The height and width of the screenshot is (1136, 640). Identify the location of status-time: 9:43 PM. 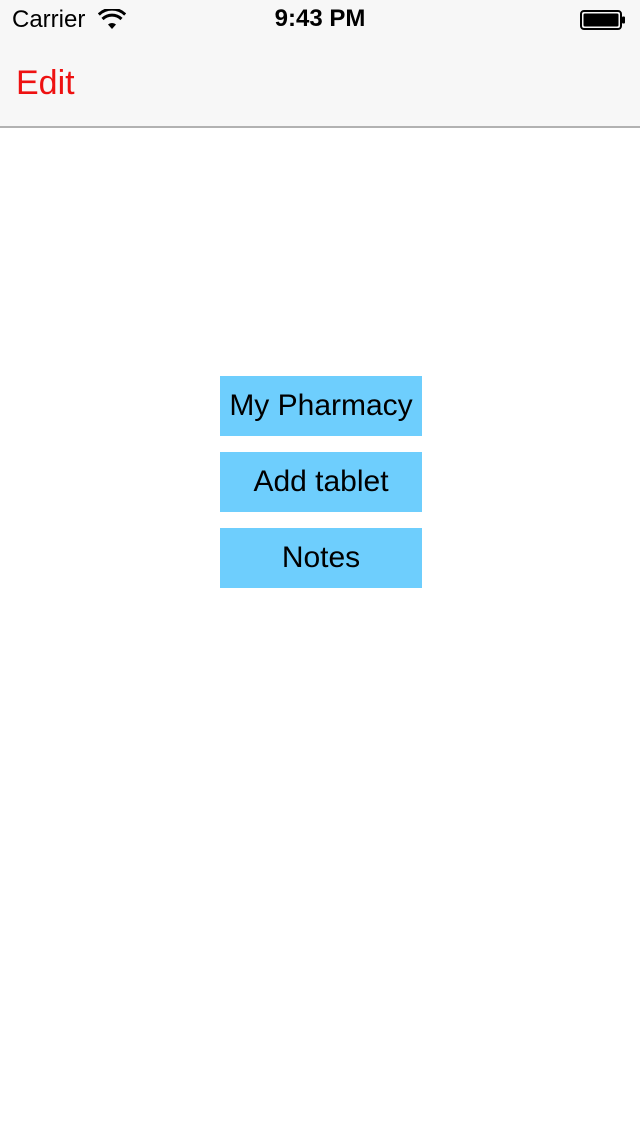
(320, 18).